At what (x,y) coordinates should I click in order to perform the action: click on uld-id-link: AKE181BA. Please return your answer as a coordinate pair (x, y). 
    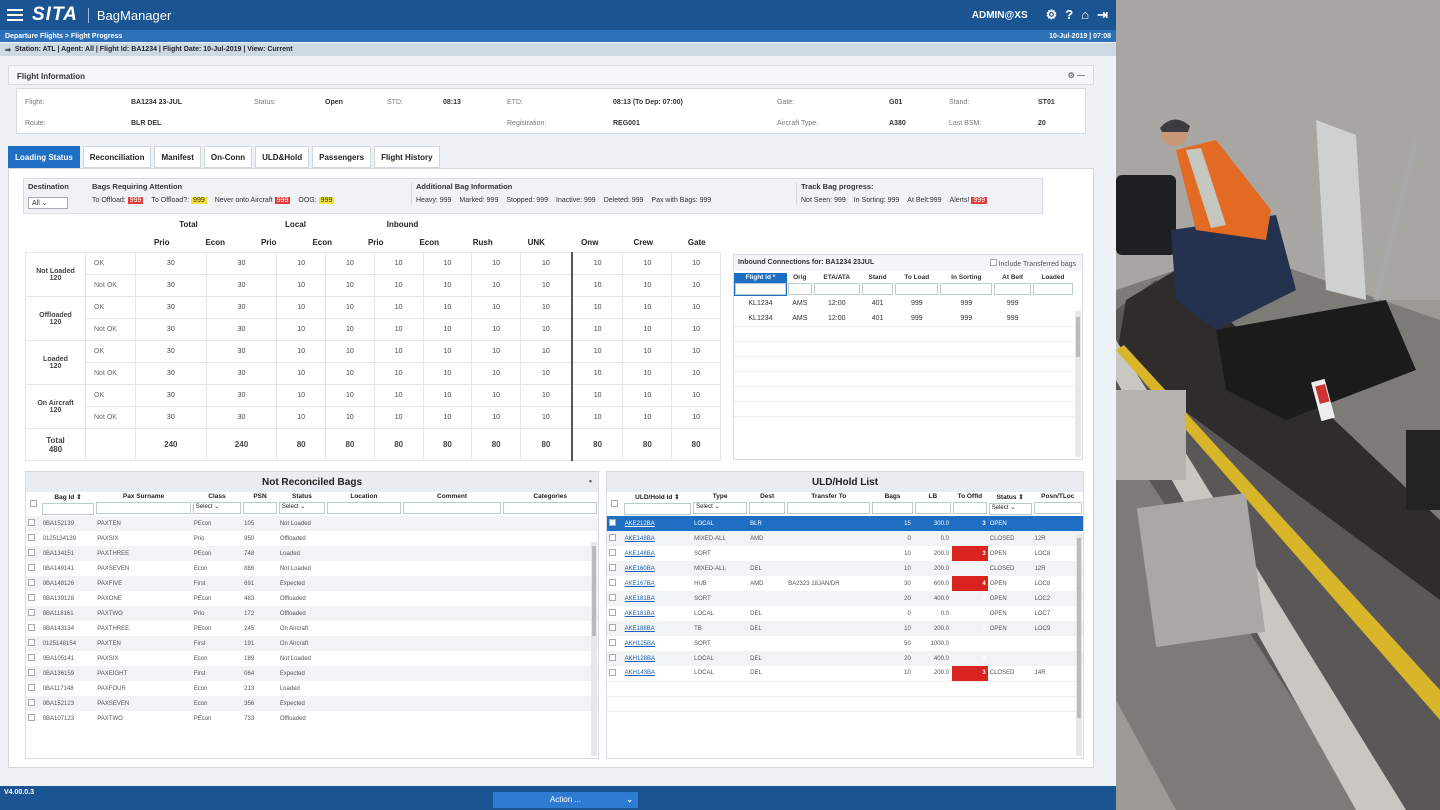
    Looking at the image, I should click on (640, 599).